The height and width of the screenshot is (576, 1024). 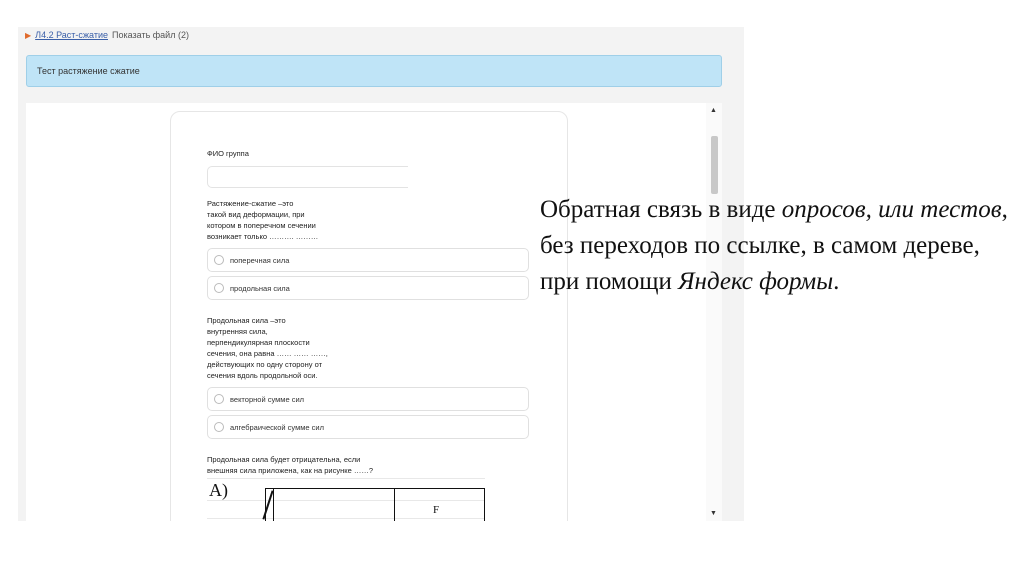 What do you see at coordinates (436, 510) in the screenshot?
I see `figure-force-label: F` at bounding box center [436, 510].